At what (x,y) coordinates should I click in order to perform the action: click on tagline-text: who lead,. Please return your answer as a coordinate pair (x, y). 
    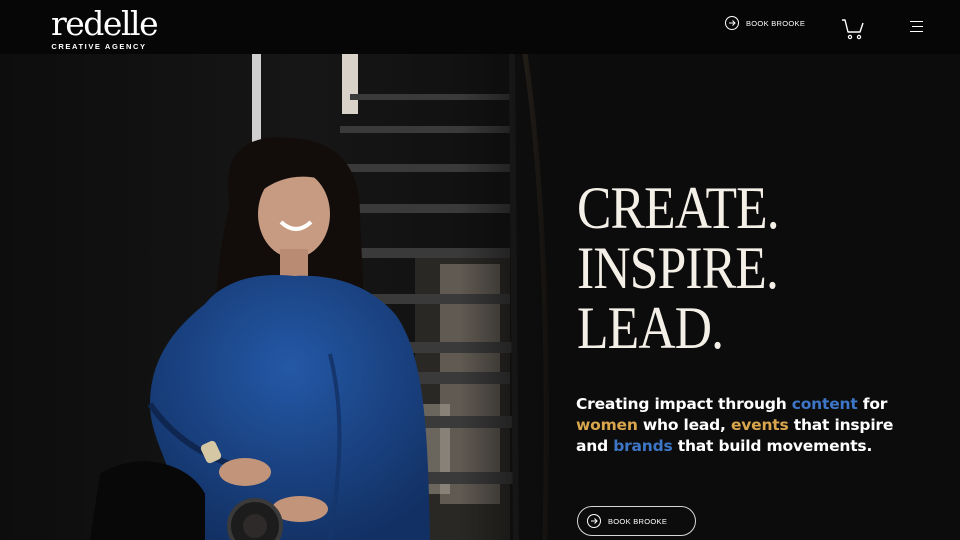
    Looking at the image, I should click on (684, 425).